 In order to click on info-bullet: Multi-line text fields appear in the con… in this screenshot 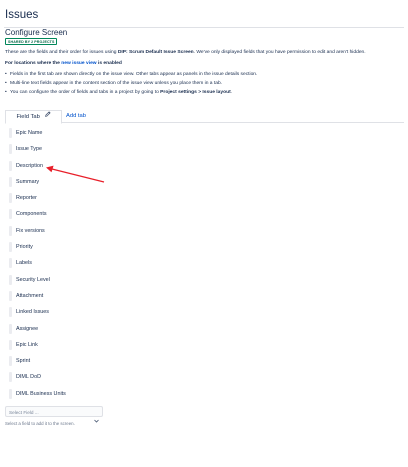, I will do `click(131, 85)`.